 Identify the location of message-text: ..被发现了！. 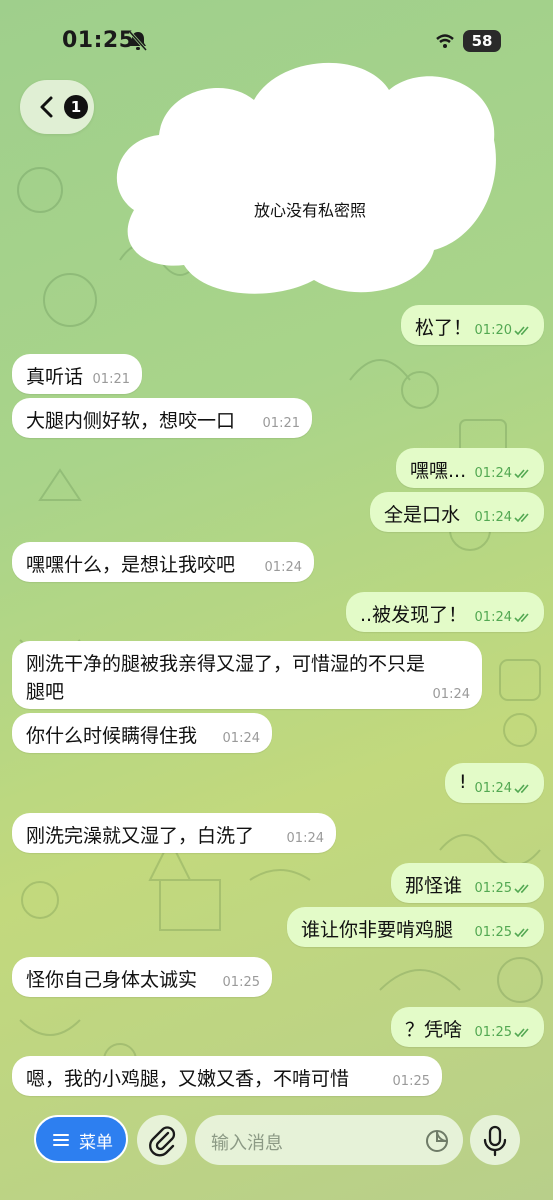
(414, 615).